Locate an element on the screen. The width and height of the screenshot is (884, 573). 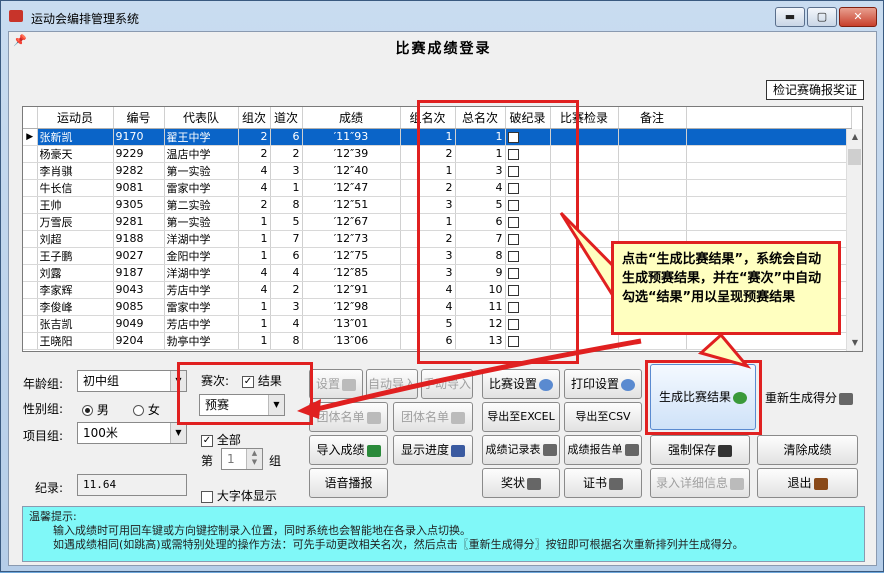
stepper-arrows-icon: ▲ ▼ is located at coordinates (254, 459).